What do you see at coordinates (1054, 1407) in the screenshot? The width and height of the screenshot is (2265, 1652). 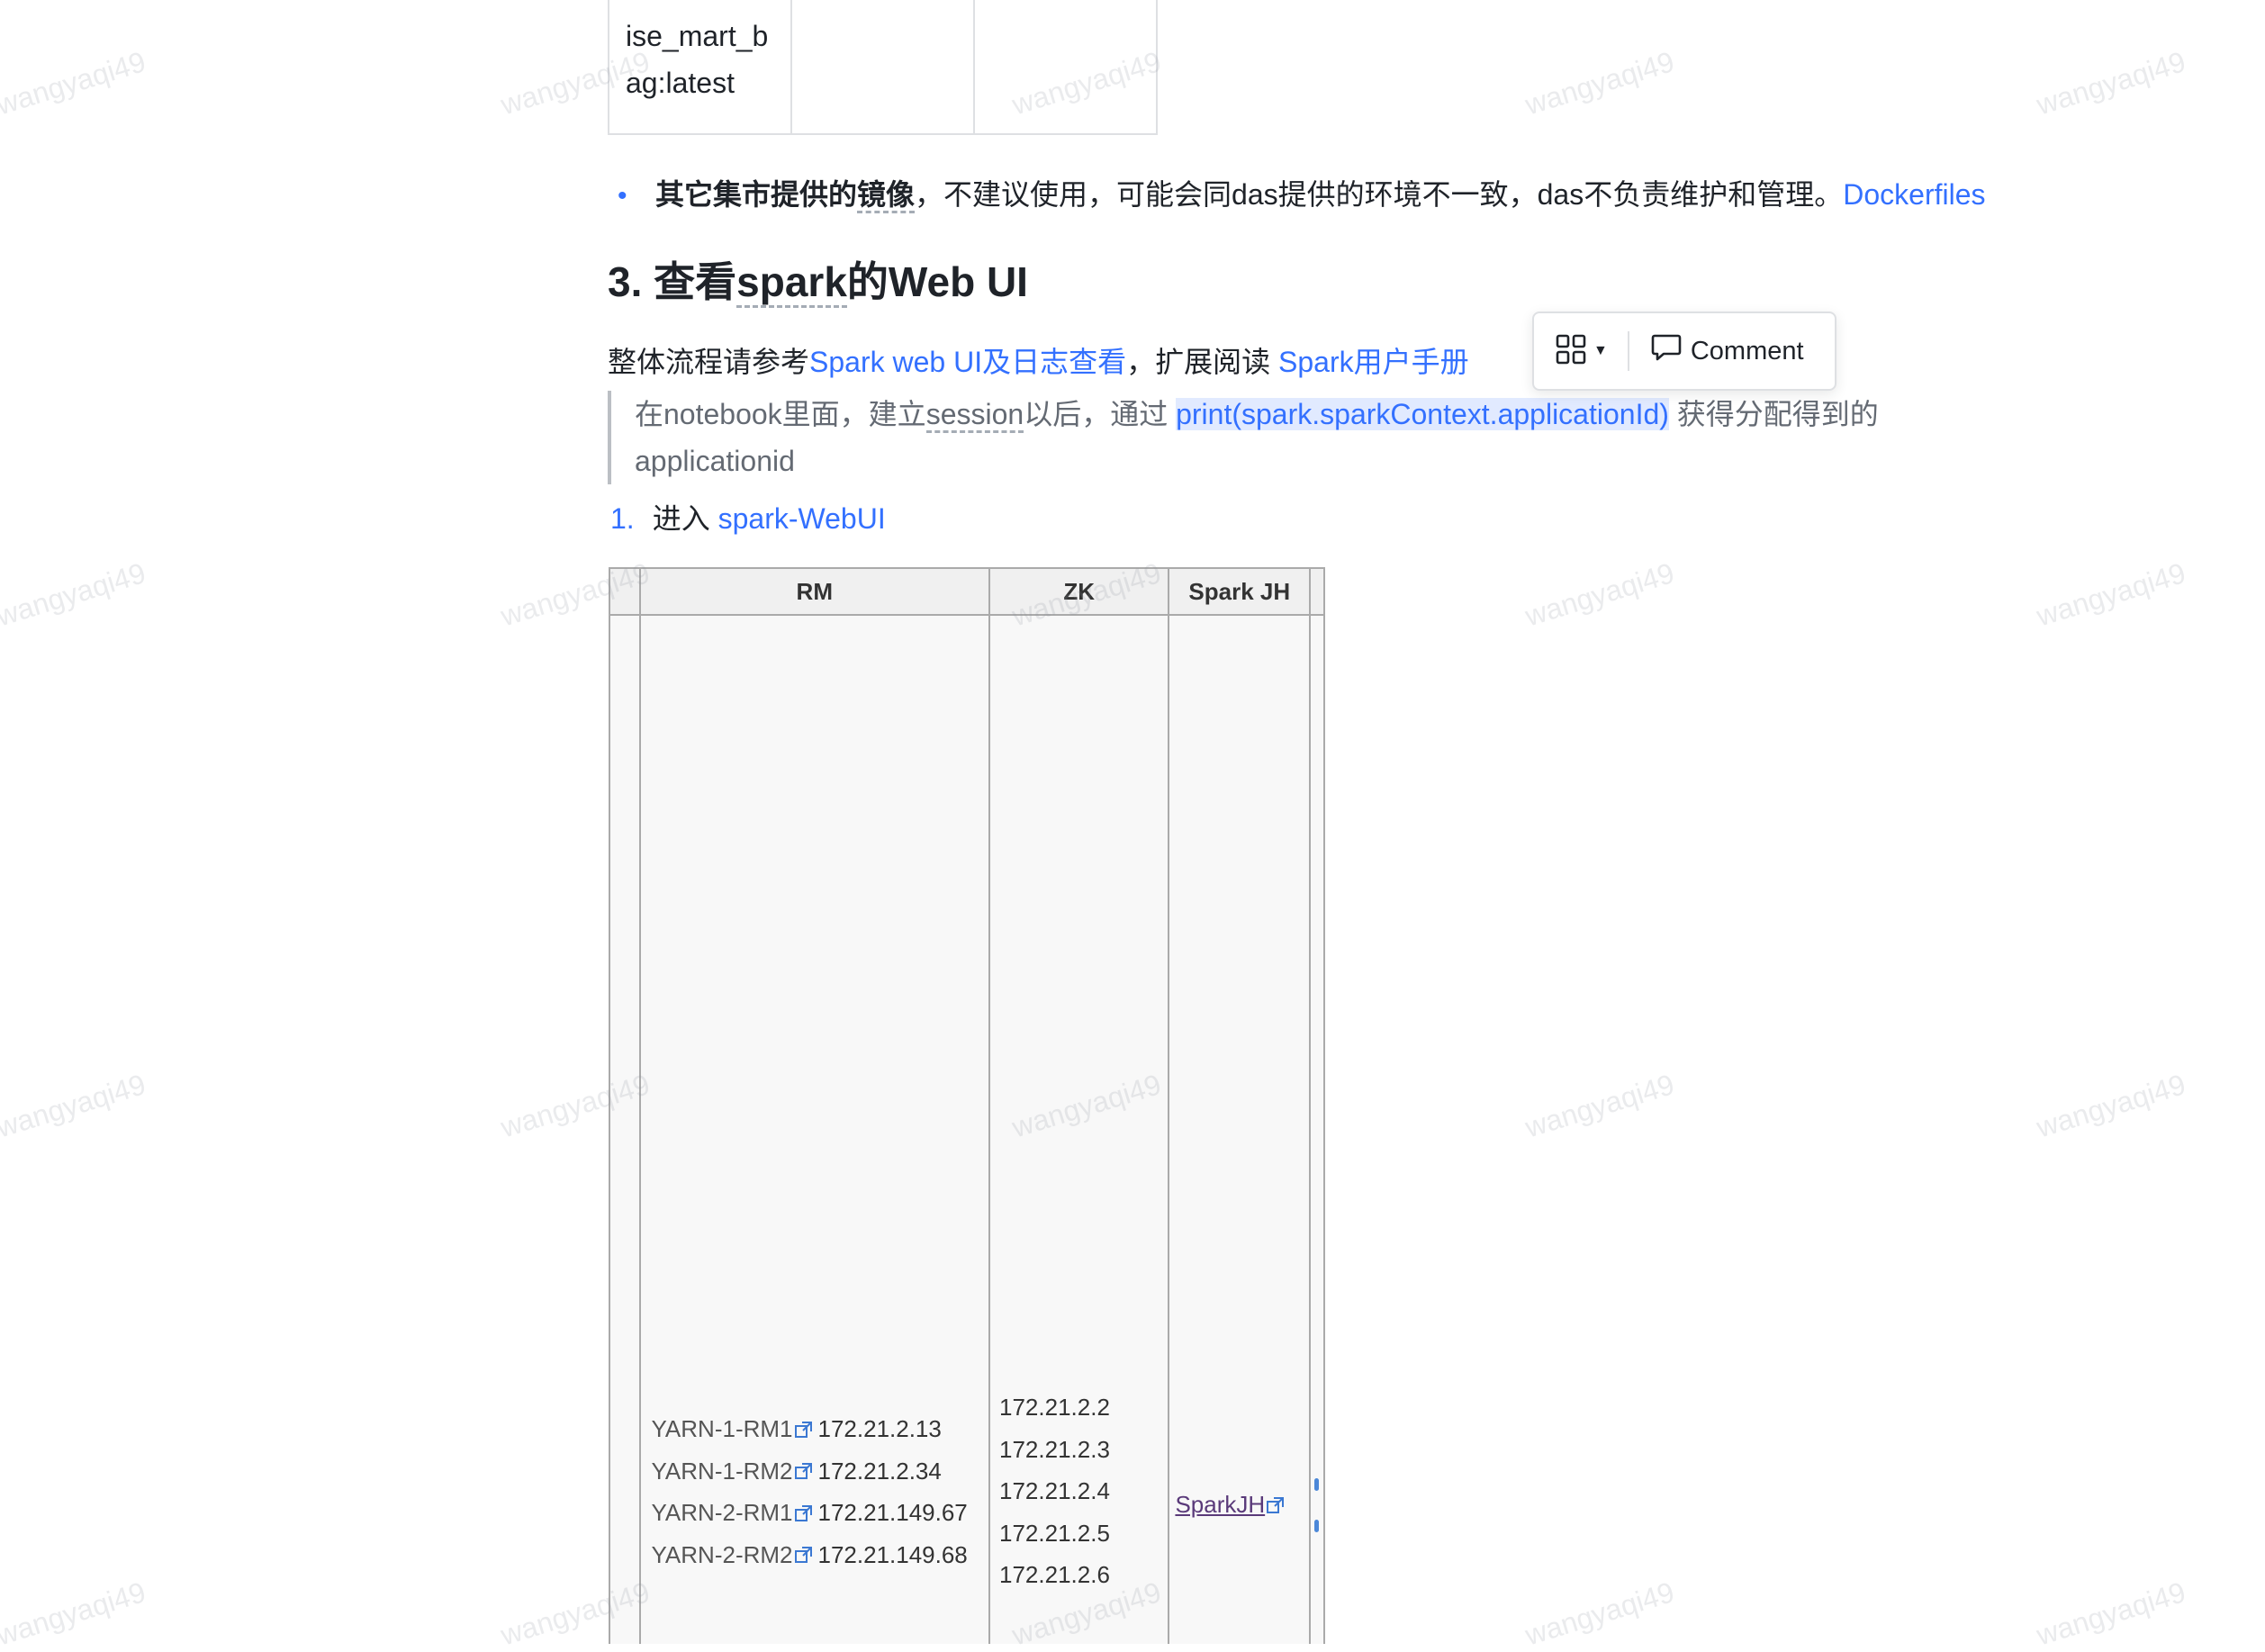 I see `zk-ip: 172.21.2.2` at bounding box center [1054, 1407].